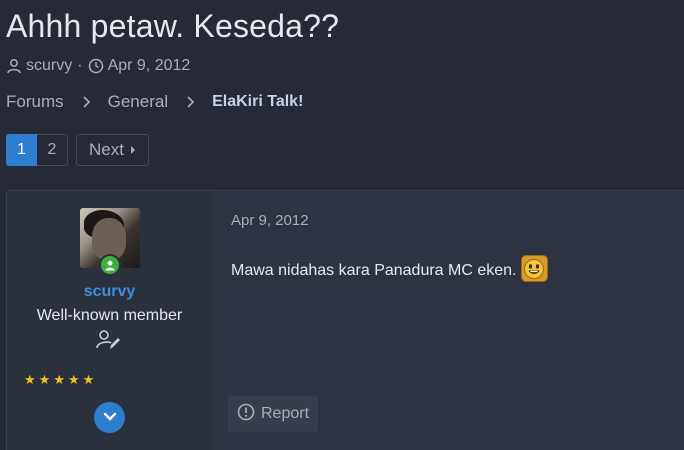 The height and width of the screenshot is (450, 684). I want to click on thread-title: Ahhh petaw. Keseda??, so click(173, 26).